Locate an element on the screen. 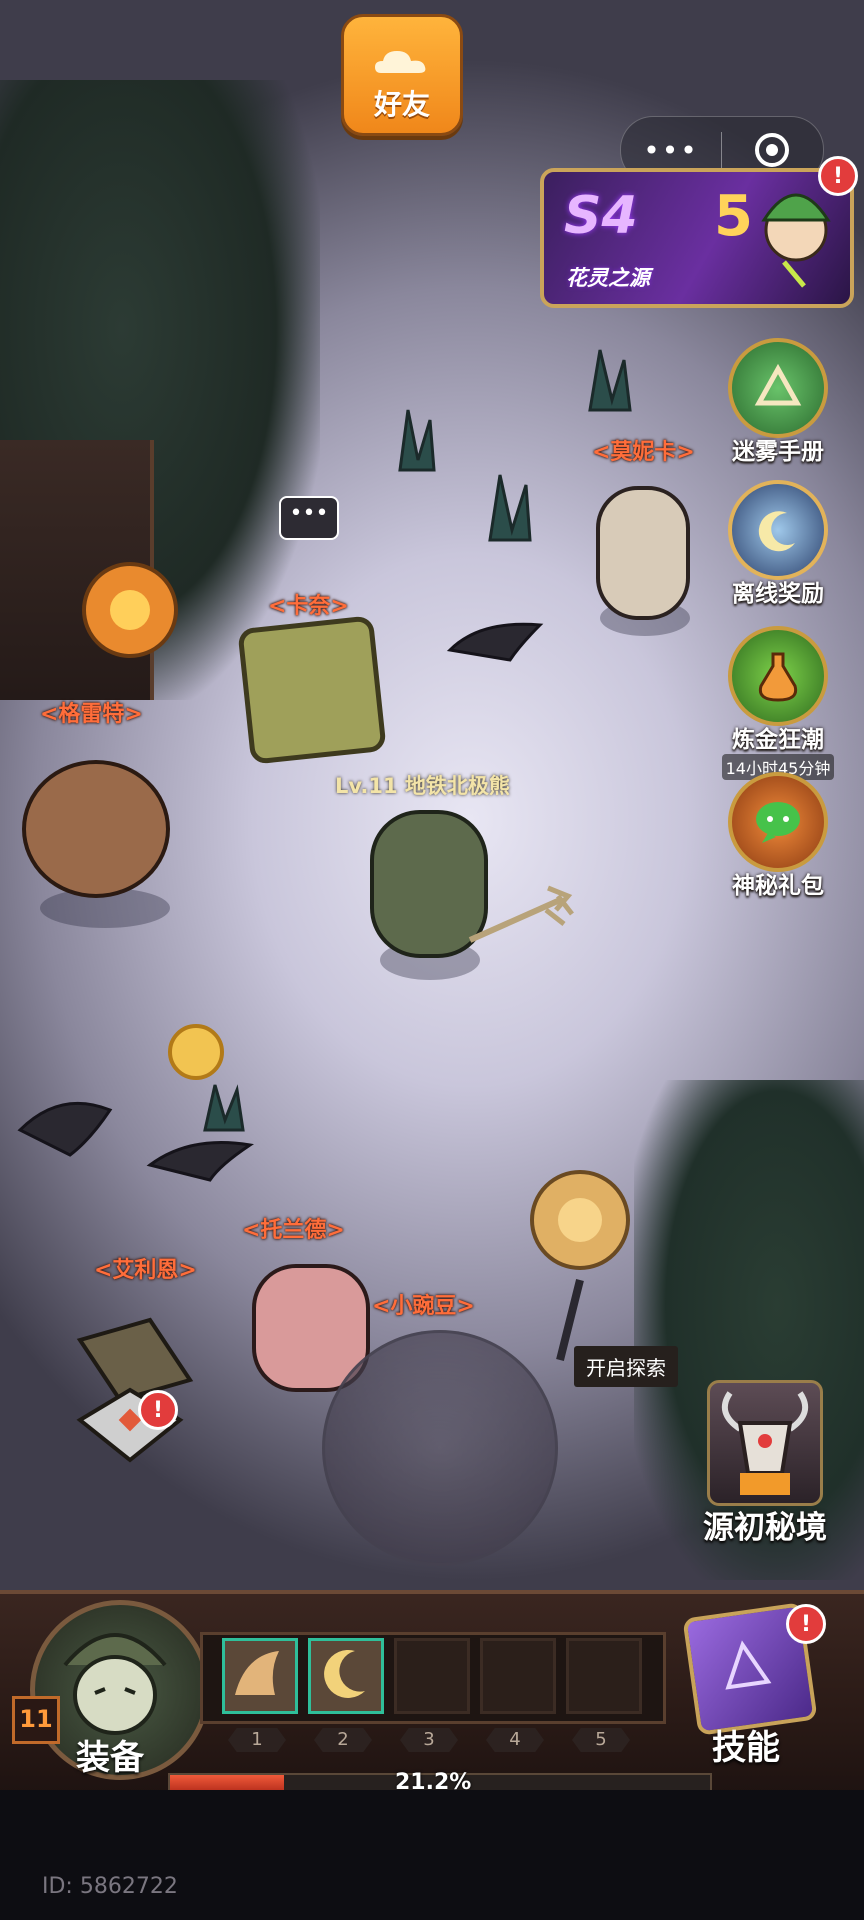  slot-number: 5 is located at coordinates (601, 1740).